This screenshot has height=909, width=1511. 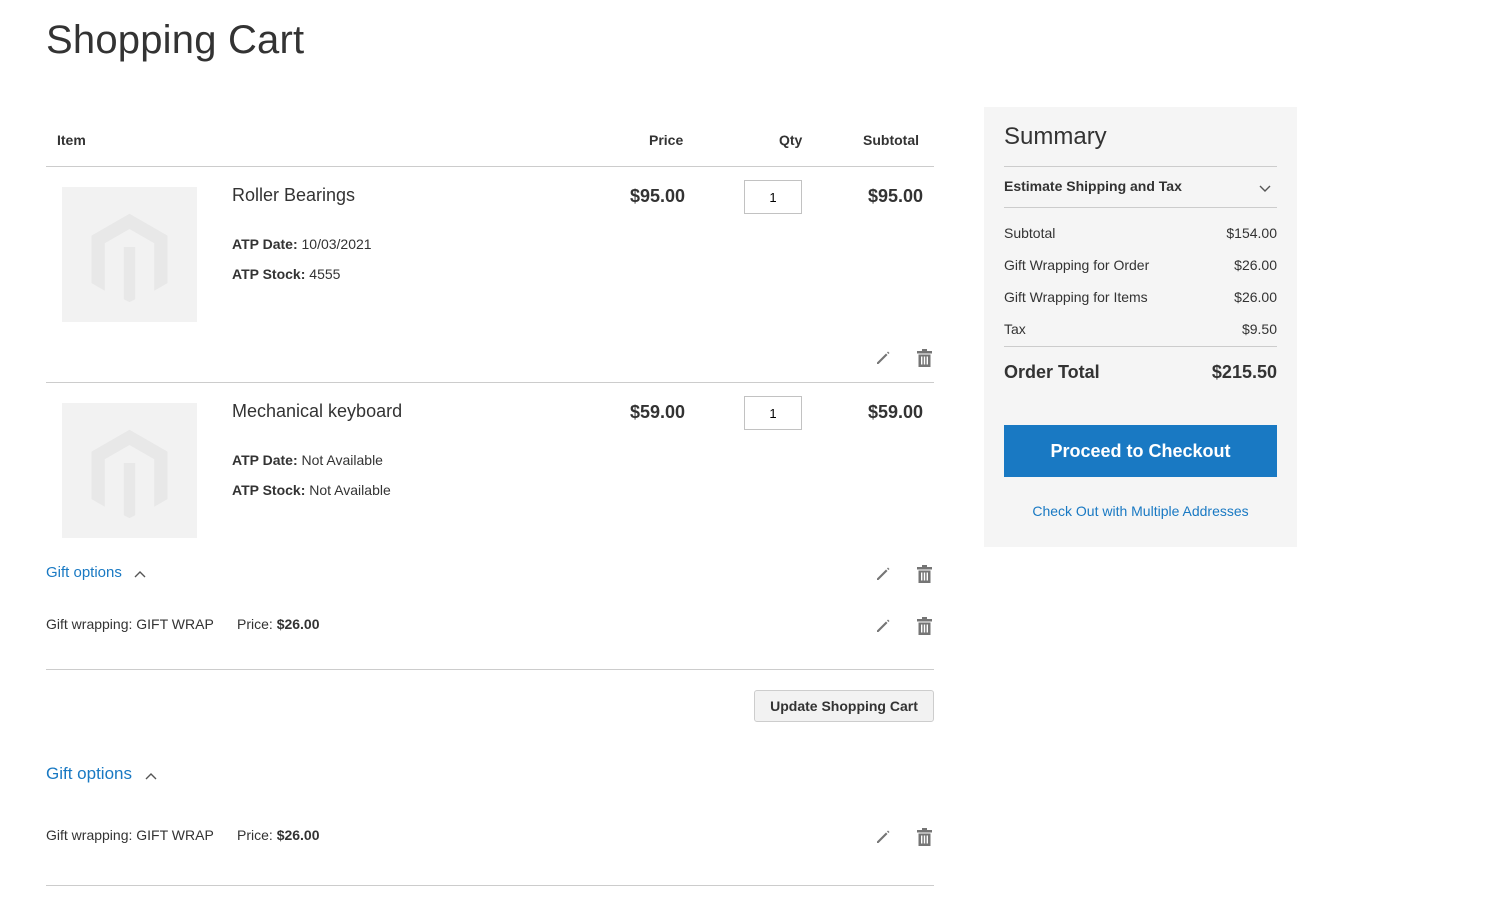 I want to click on atp-date-value: Not Available, so click(x=342, y=460).